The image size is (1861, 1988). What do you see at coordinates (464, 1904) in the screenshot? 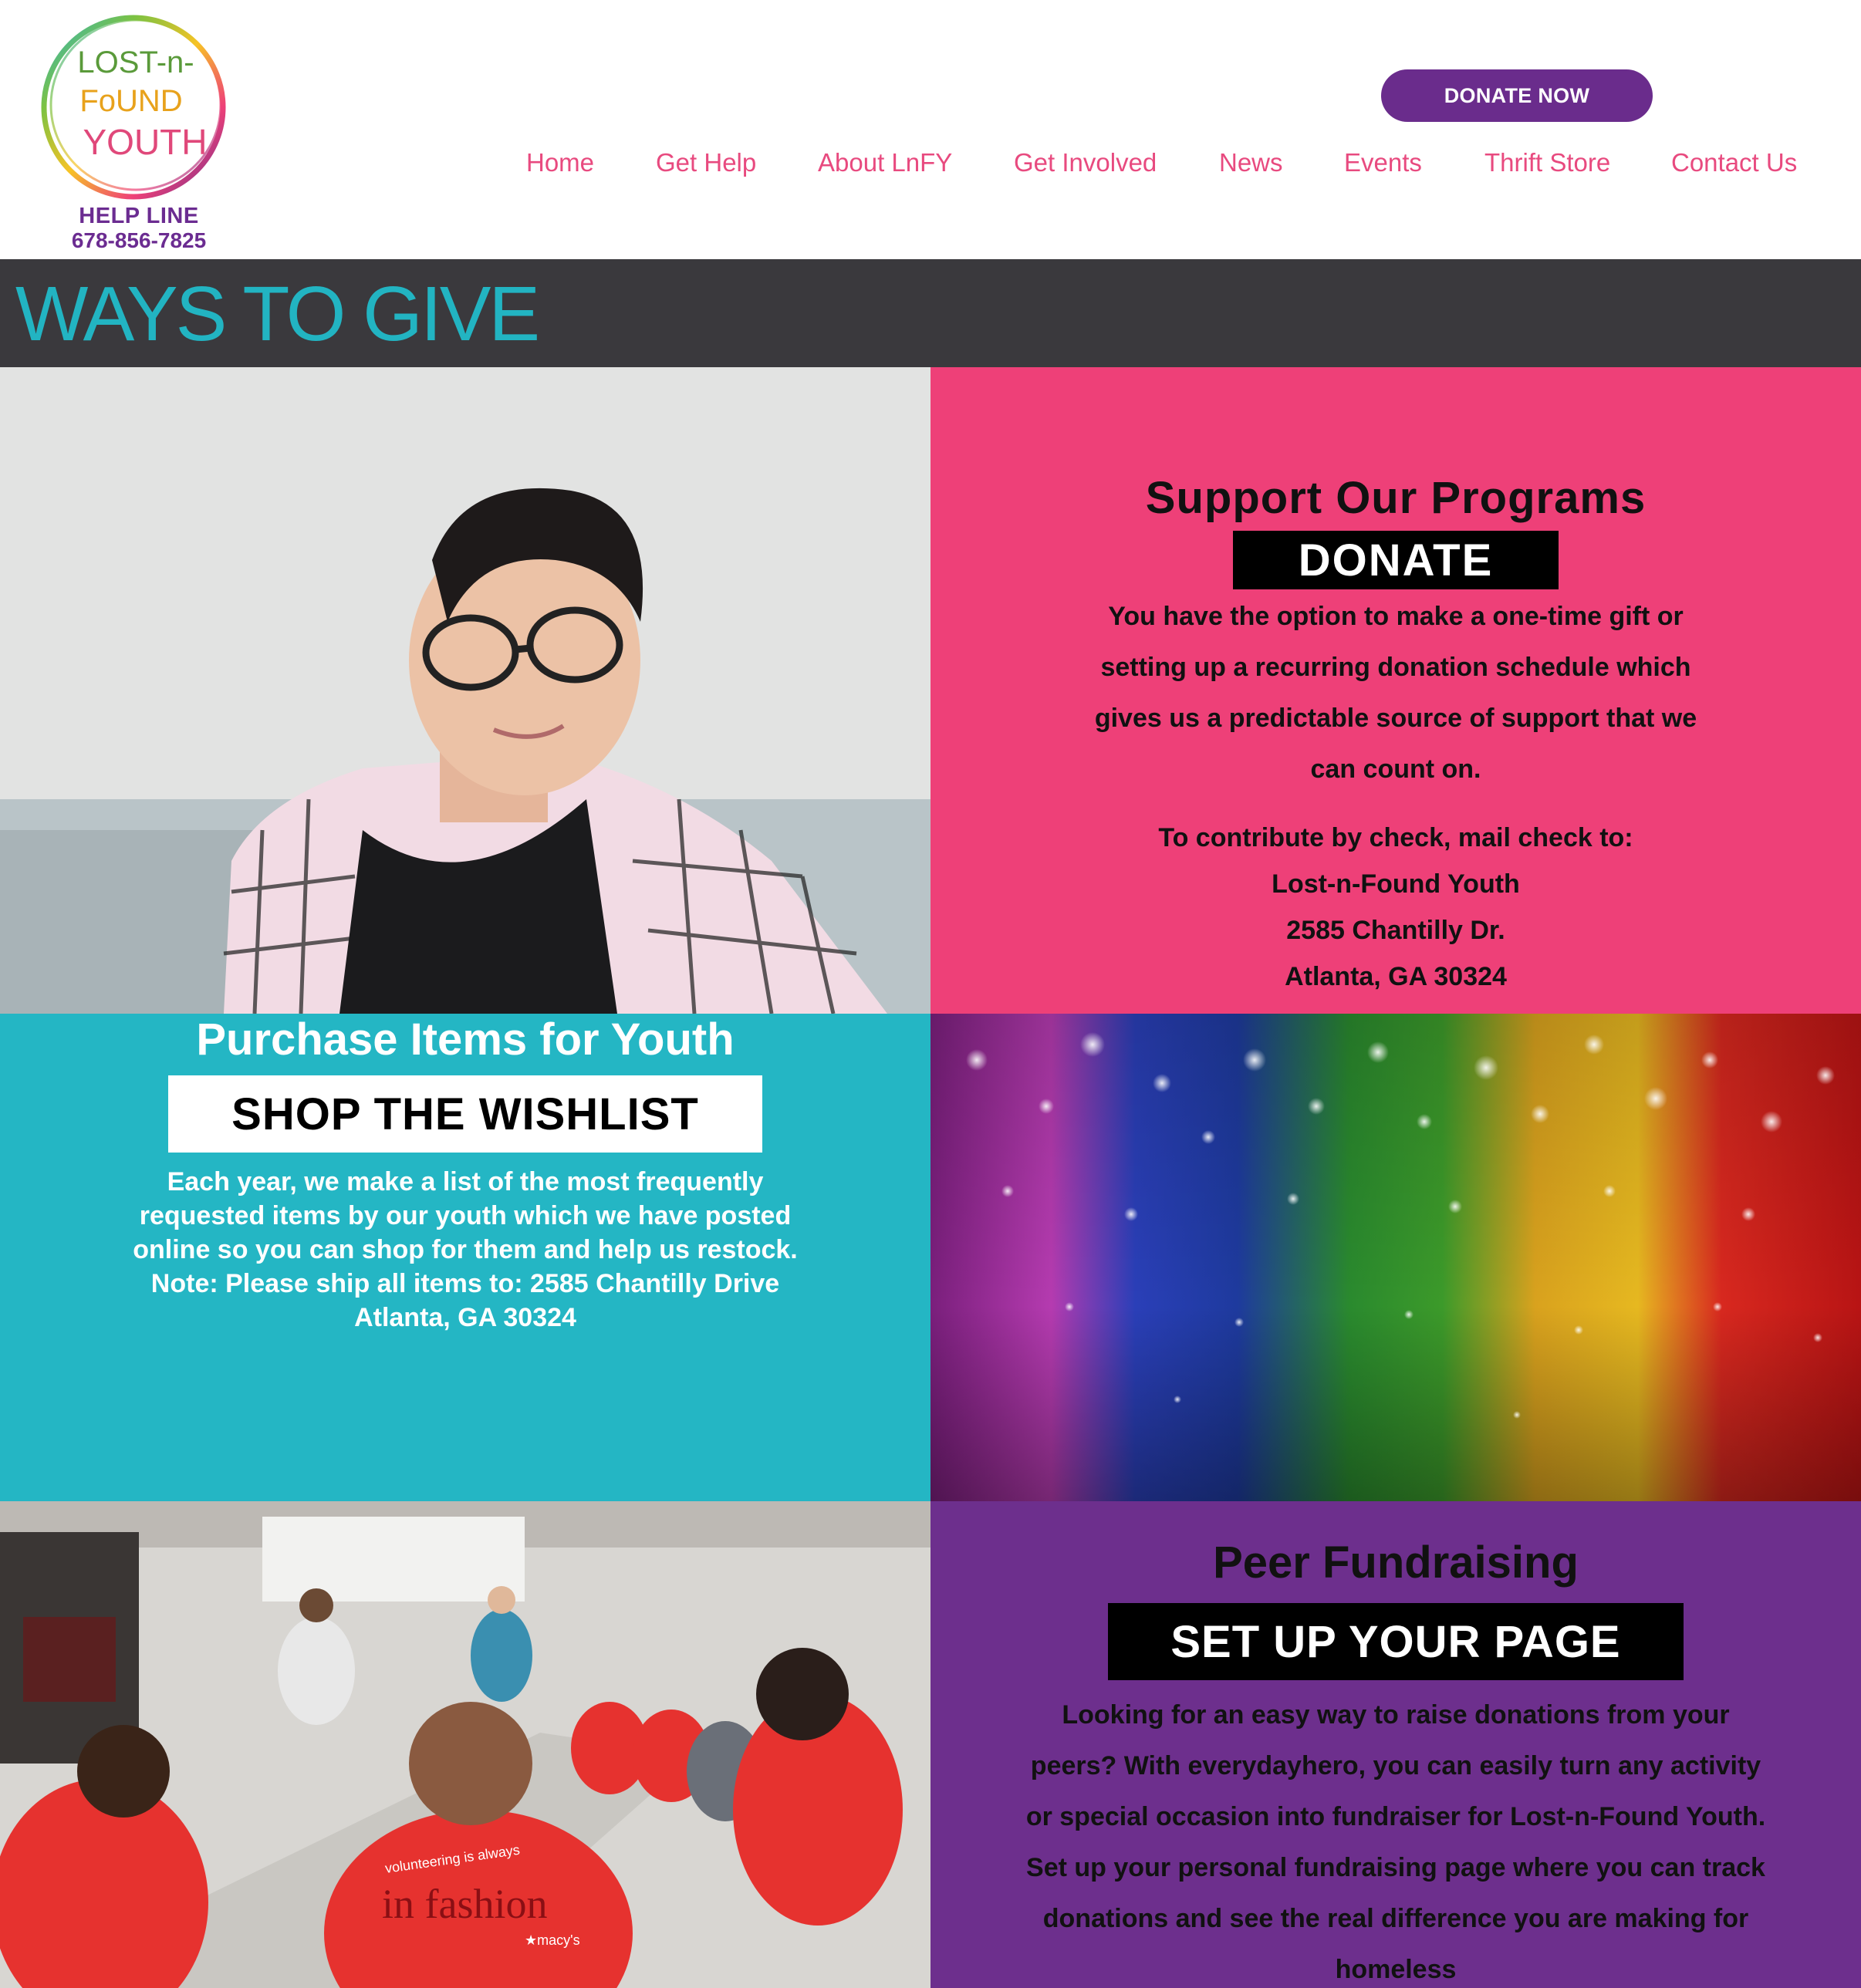
I see `shirt-text-line2: in fashion` at bounding box center [464, 1904].